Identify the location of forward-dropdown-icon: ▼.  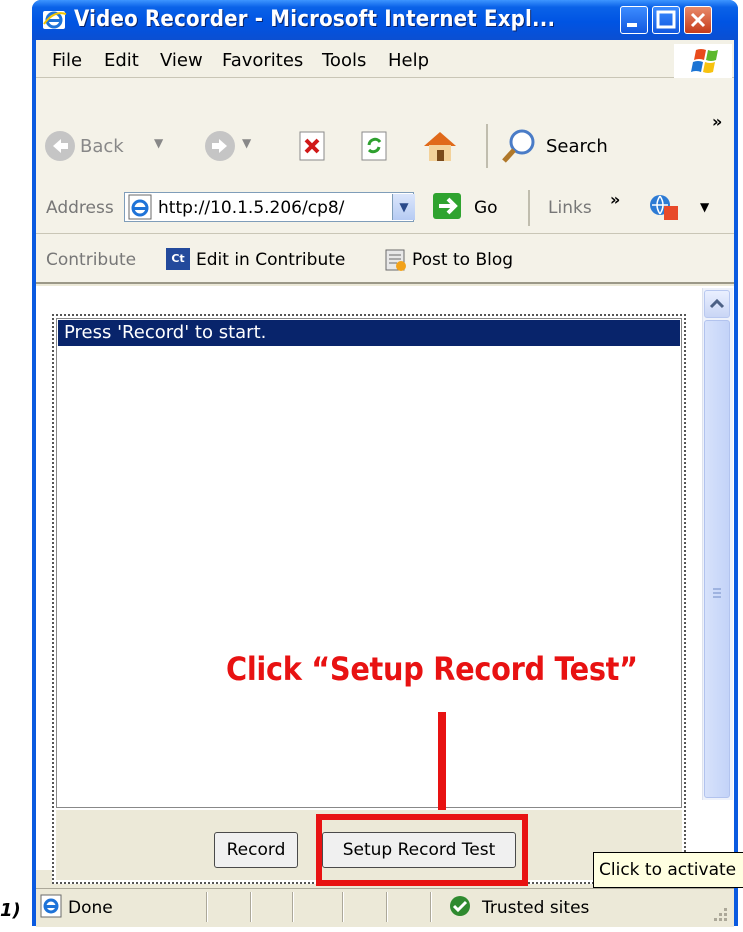
(246, 143).